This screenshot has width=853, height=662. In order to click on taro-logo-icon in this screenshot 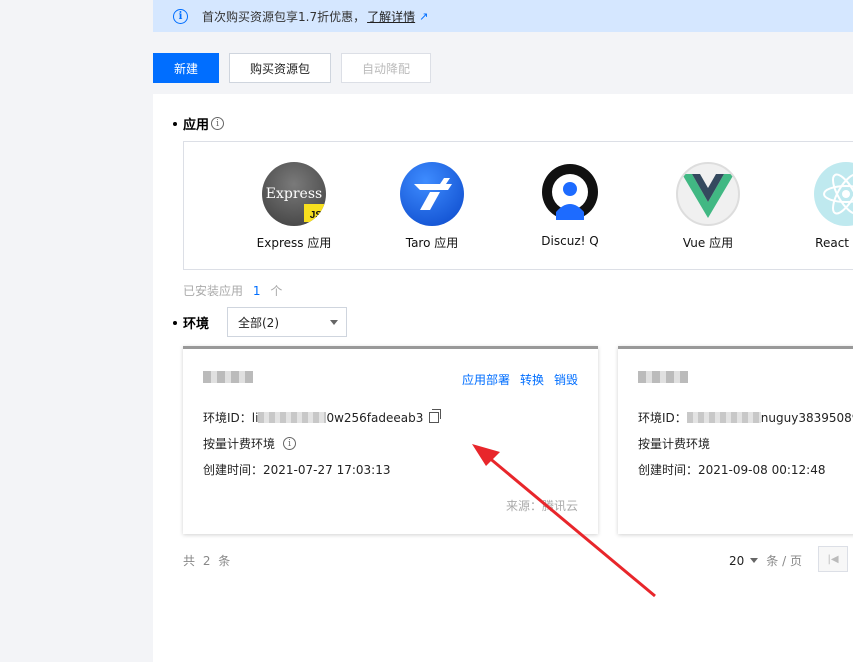, I will do `click(432, 194)`.